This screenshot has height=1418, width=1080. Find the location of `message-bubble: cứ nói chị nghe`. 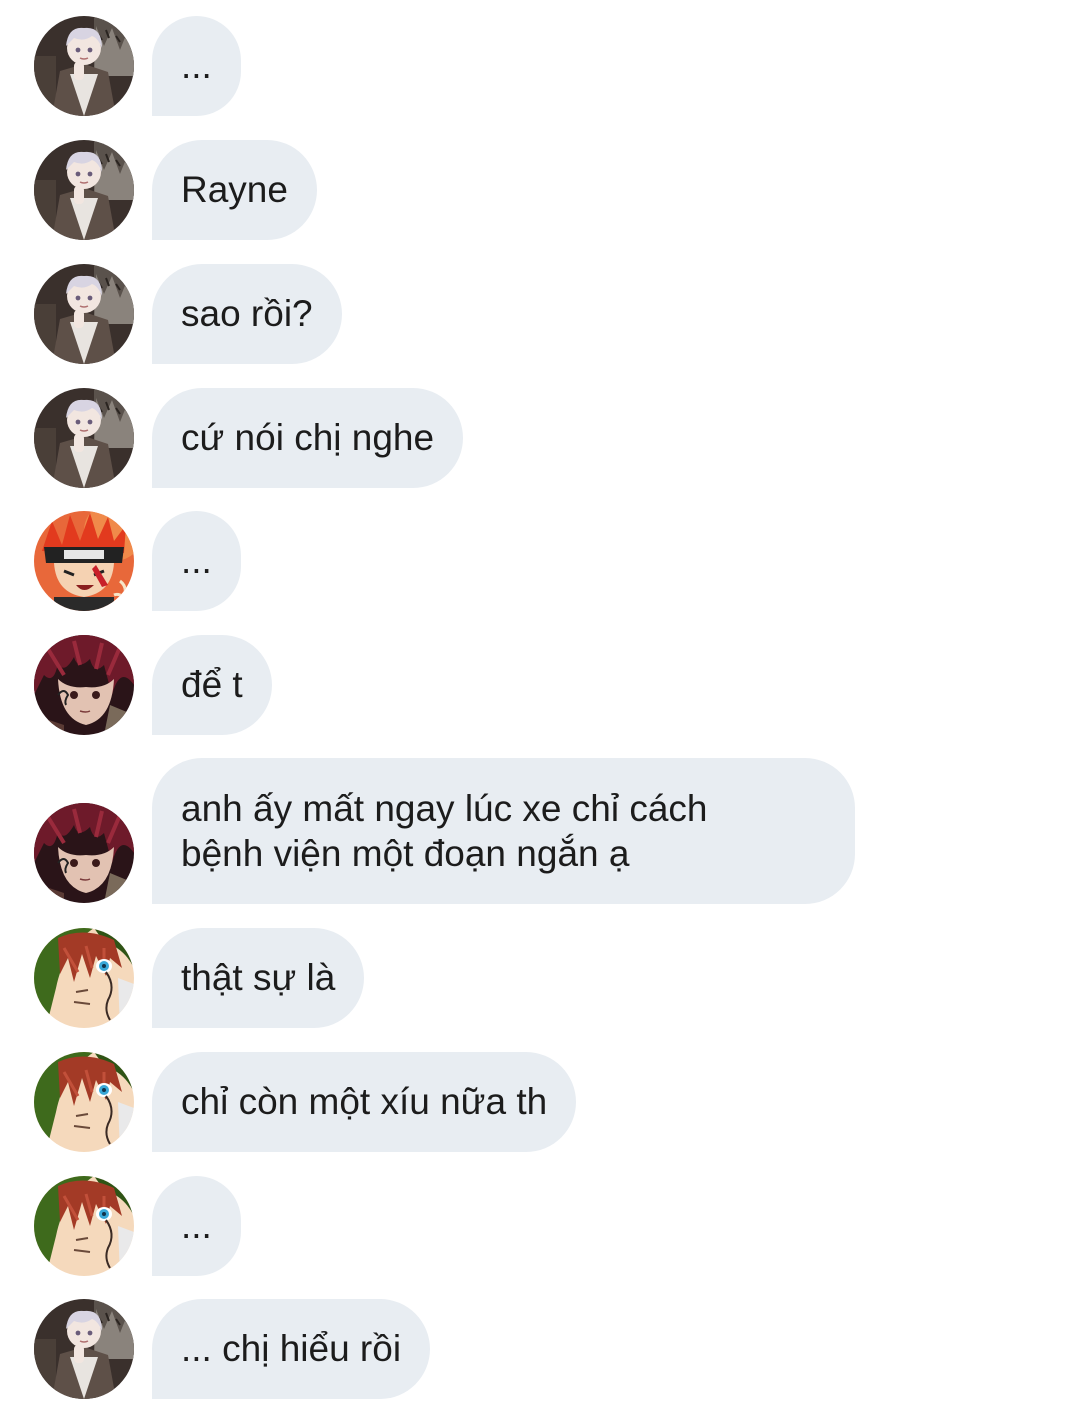

message-bubble: cứ nói chị nghe is located at coordinates (308, 438).